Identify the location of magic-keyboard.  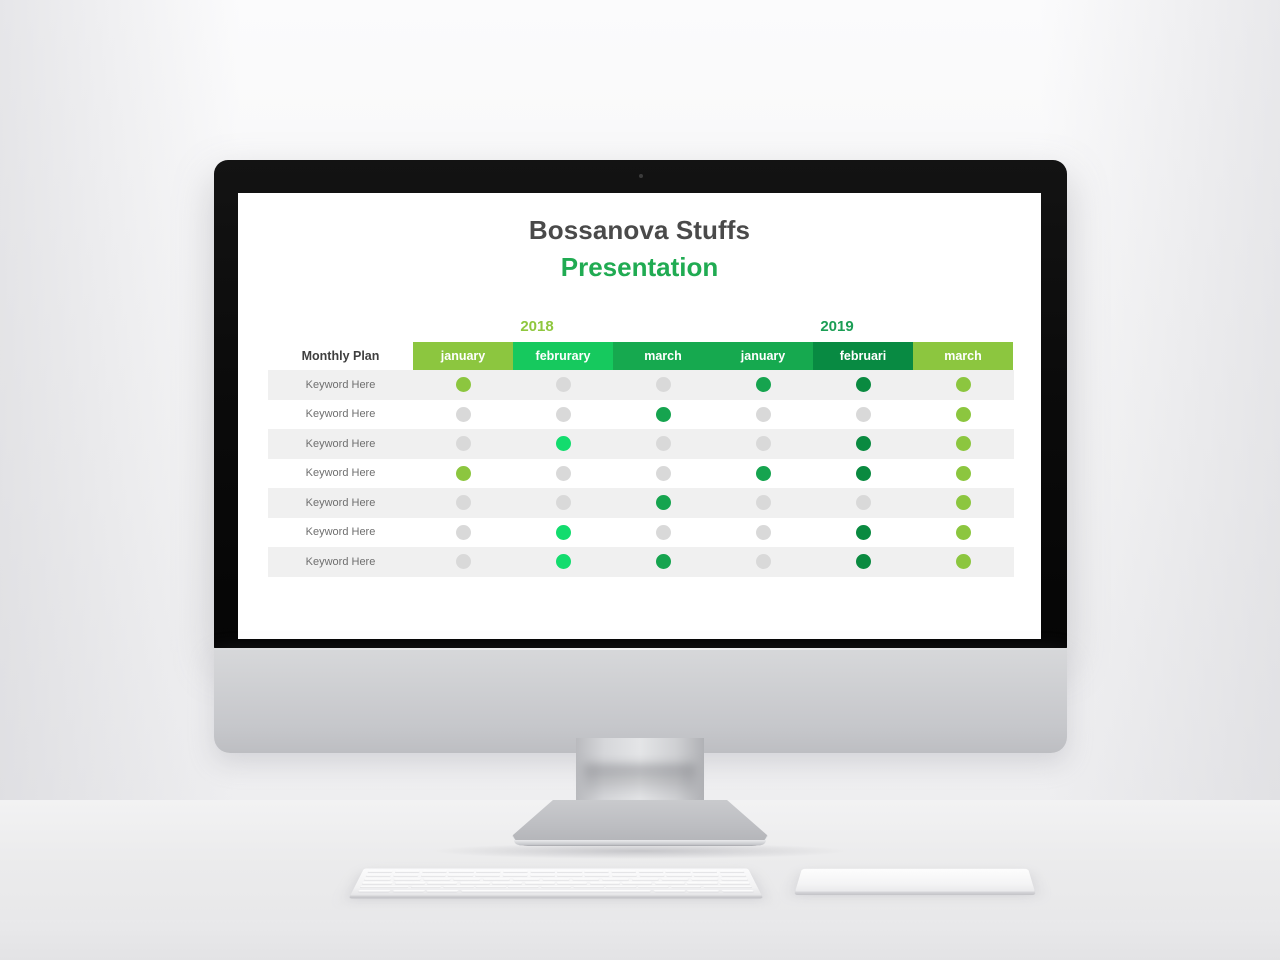
(556, 883).